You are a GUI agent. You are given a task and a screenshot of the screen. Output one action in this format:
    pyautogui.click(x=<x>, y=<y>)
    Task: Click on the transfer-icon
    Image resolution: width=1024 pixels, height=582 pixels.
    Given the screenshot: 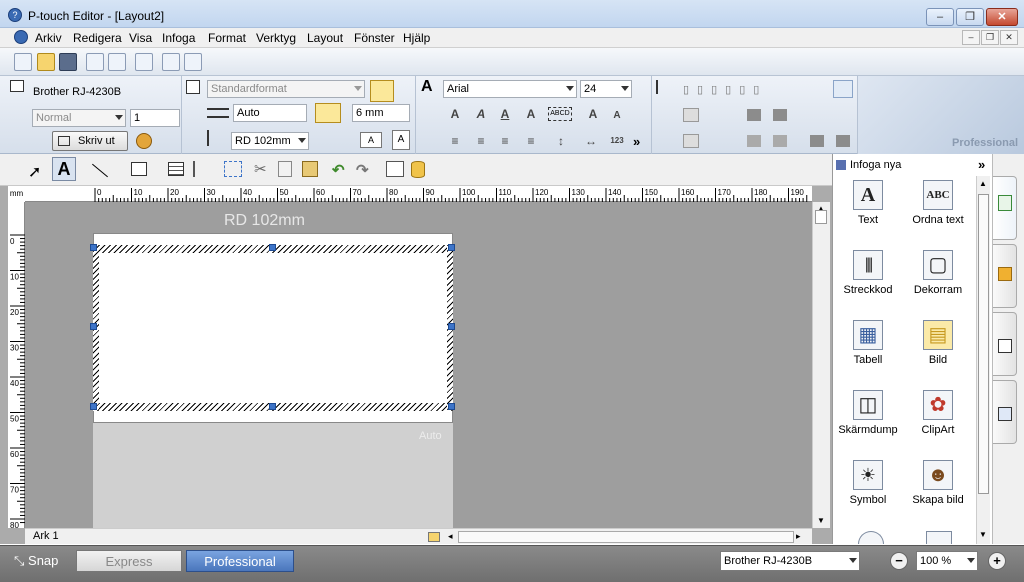 What is the action you would take?
    pyautogui.click(x=193, y=62)
    